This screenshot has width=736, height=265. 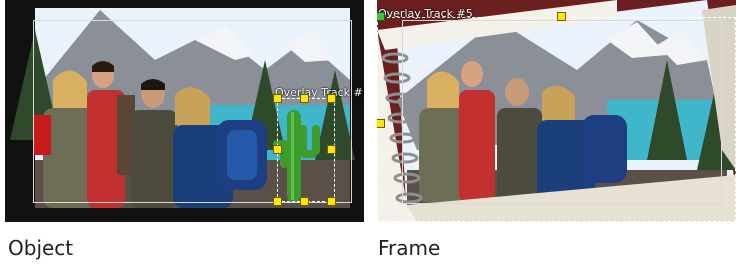 I want to click on rotate-handle, so click(x=381, y=16).